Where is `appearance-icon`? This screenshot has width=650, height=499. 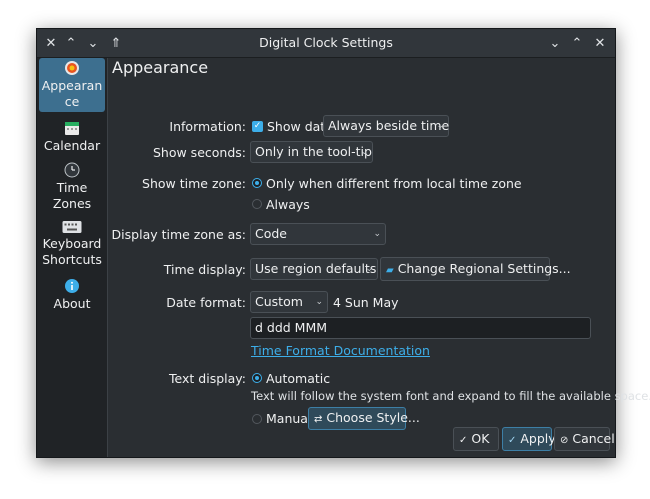 appearance-icon is located at coordinates (72, 68).